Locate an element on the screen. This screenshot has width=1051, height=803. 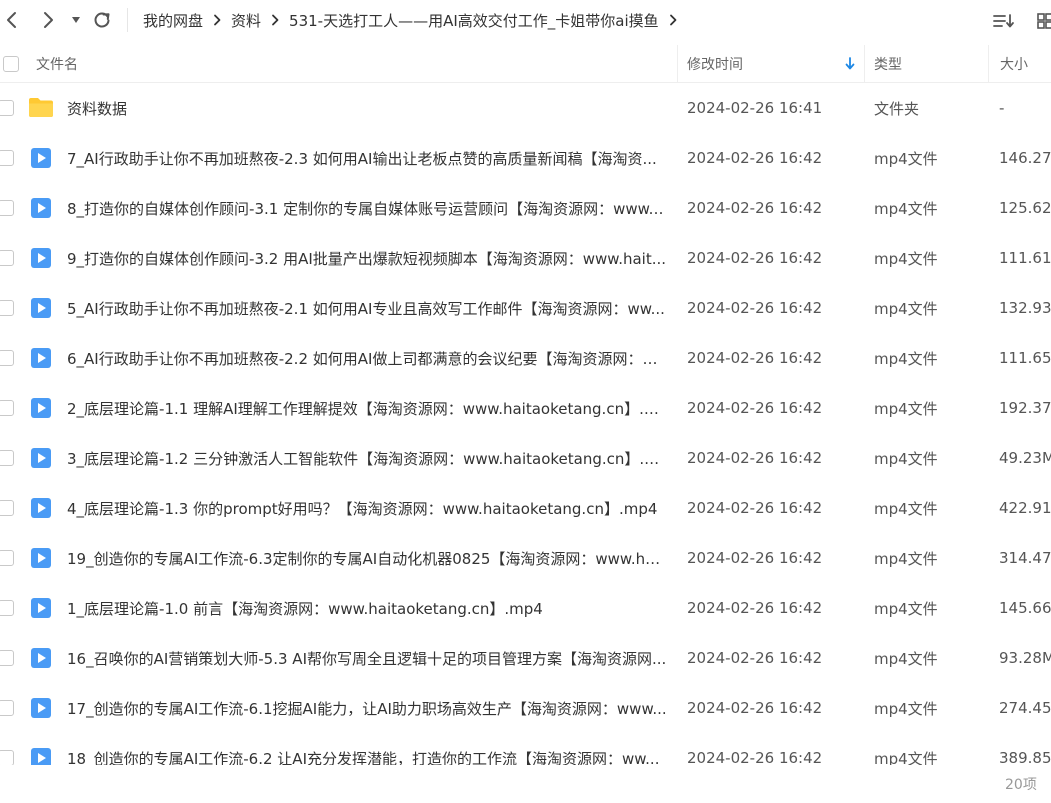
file-size: 125.62 is located at coordinates (1025, 208).